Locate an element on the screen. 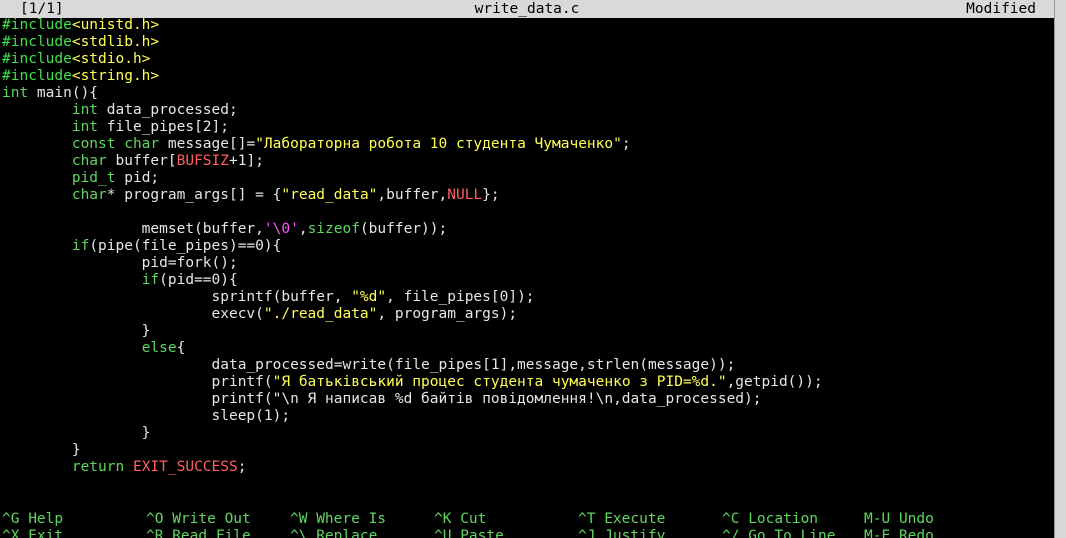 This screenshot has height=538, width=1066. shortcut-key: M-E is located at coordinates (877, 533).